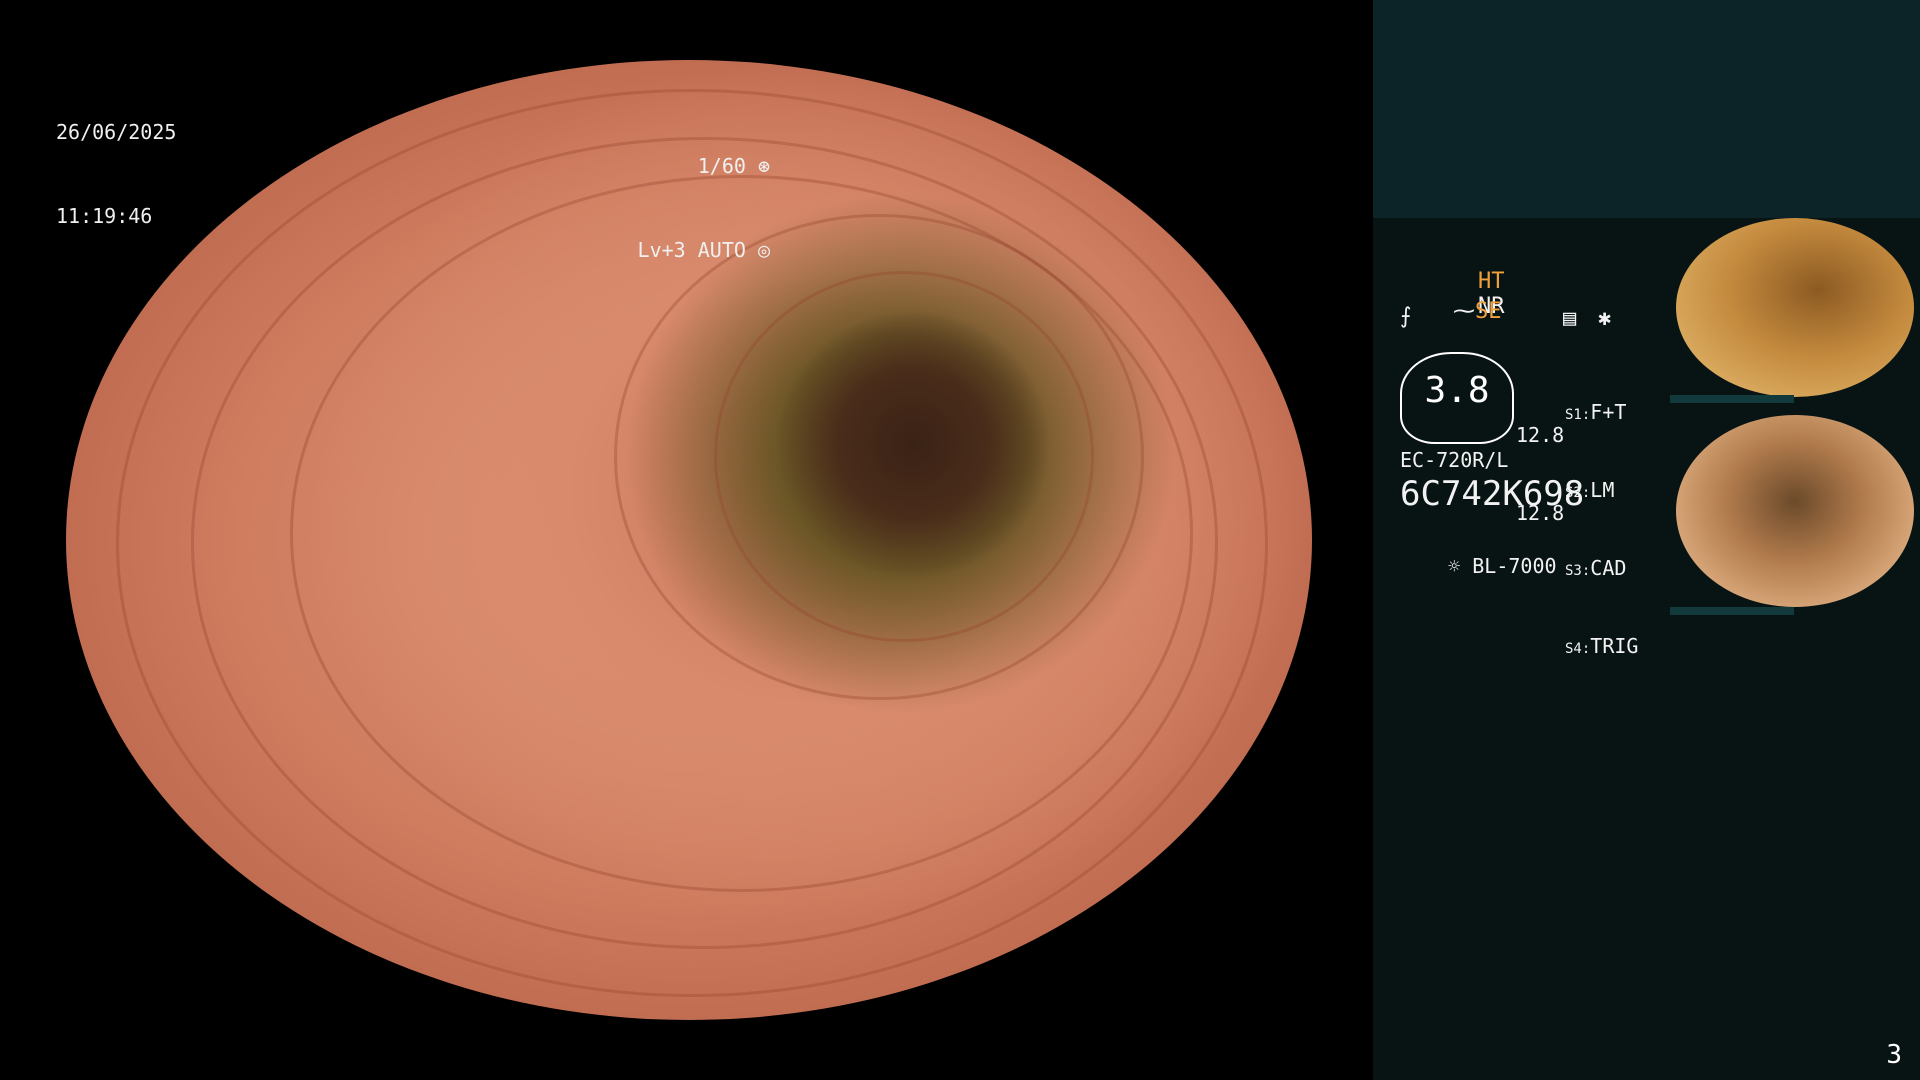 This screenshot has height=1080, width=1920. Describe the element at coordinates (1894, 1055) in the screenshot. I see `page-number: 3` at that location.